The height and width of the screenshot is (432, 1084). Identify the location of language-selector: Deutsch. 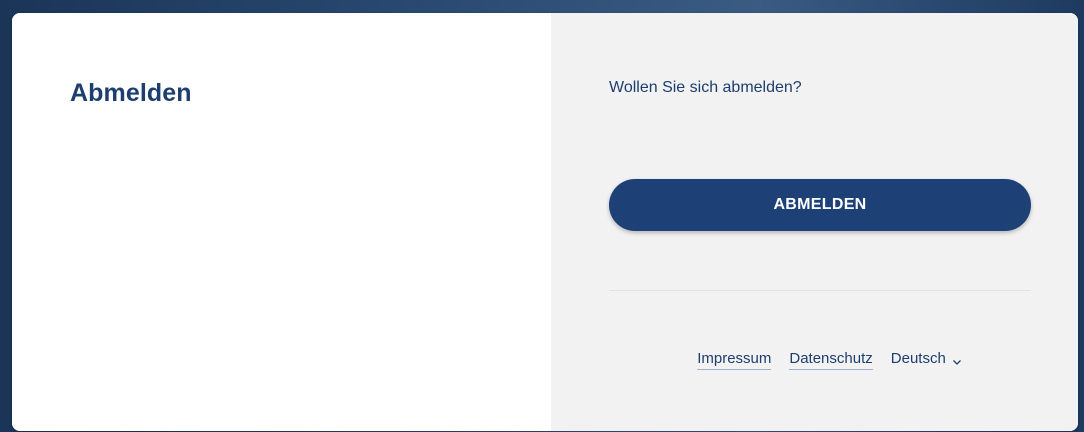
(926, 360).